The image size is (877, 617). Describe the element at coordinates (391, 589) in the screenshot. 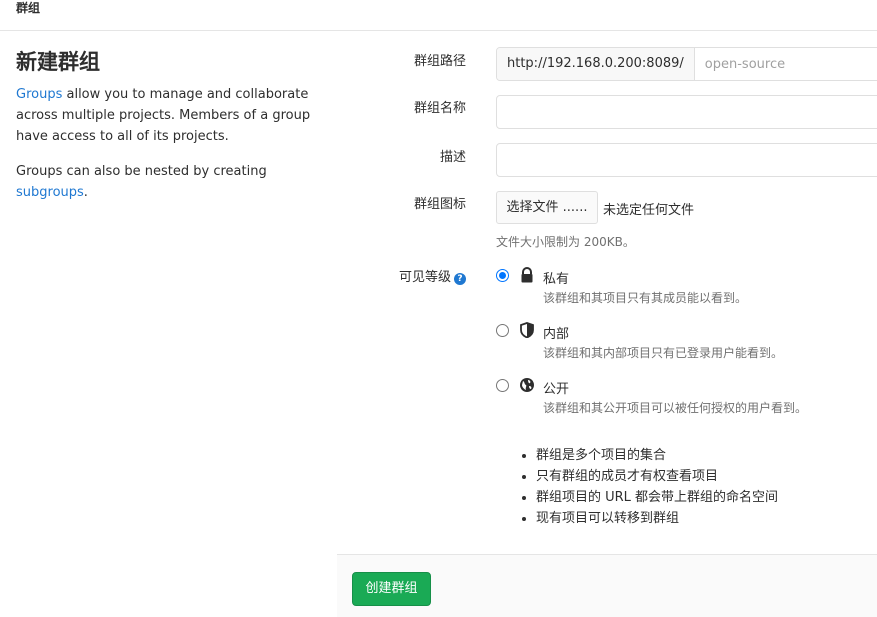

I see `create-group-button: 创建群组` at that location.